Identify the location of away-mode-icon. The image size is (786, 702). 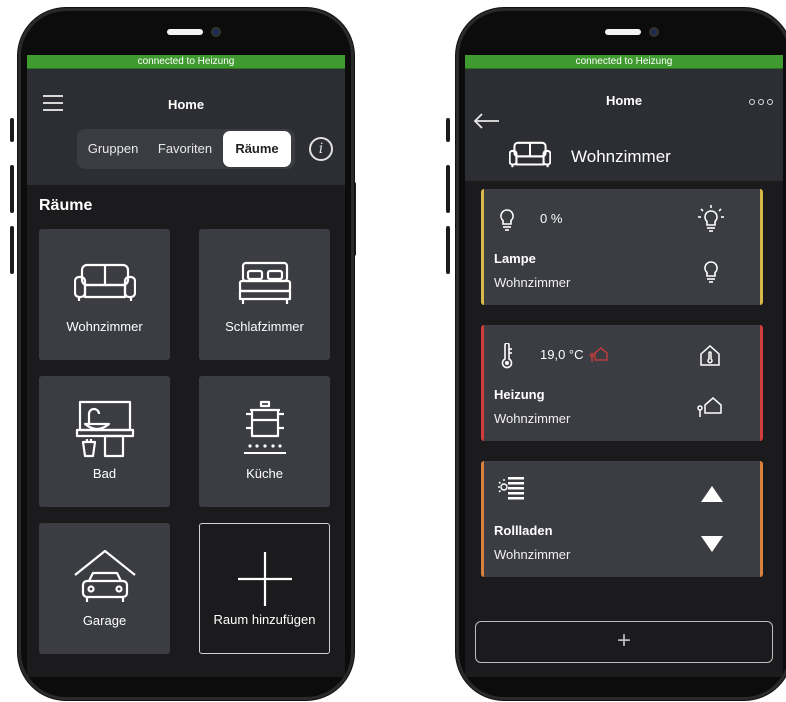
(598, 354).